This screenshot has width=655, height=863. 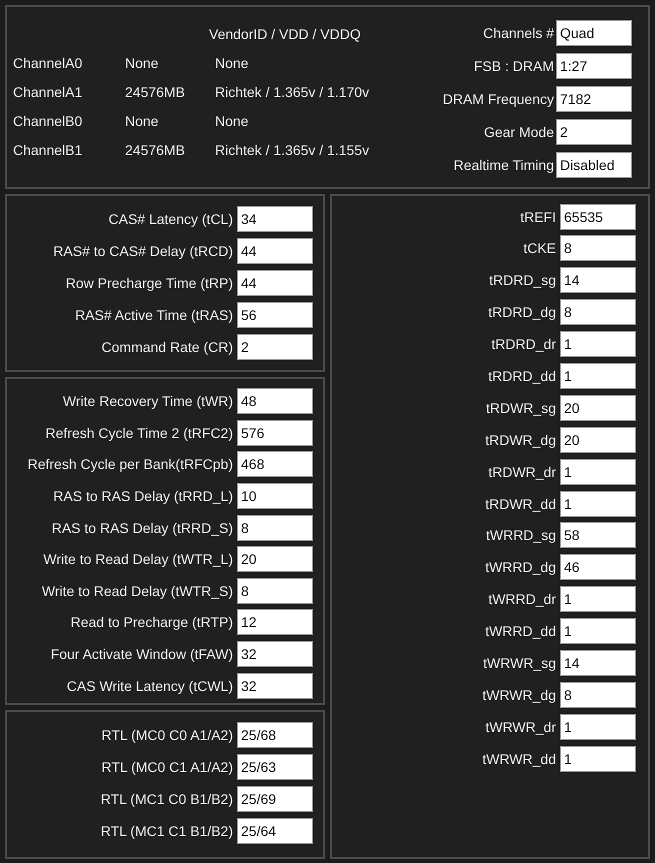 I want to click on value-field: 1:27, so click(x=594, y=65).